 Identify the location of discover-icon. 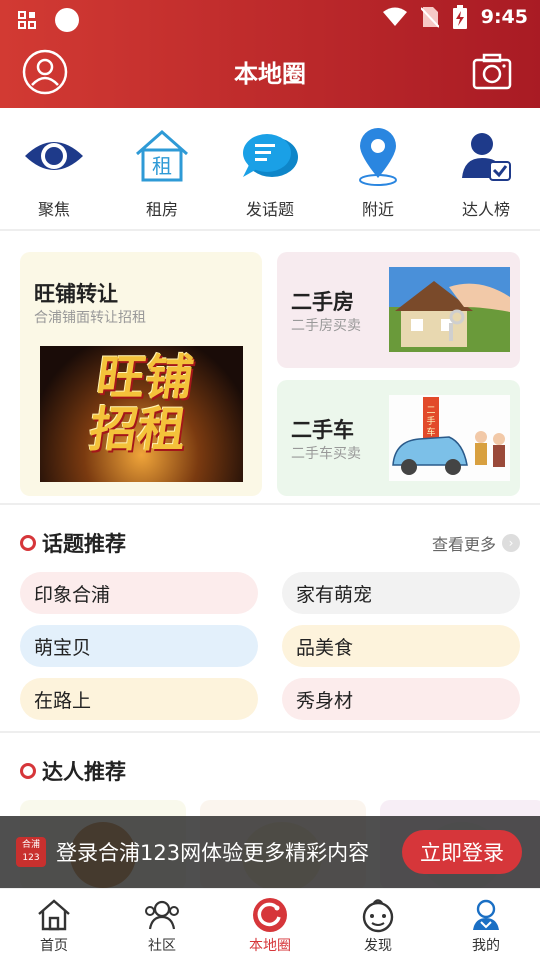
(378, 916).